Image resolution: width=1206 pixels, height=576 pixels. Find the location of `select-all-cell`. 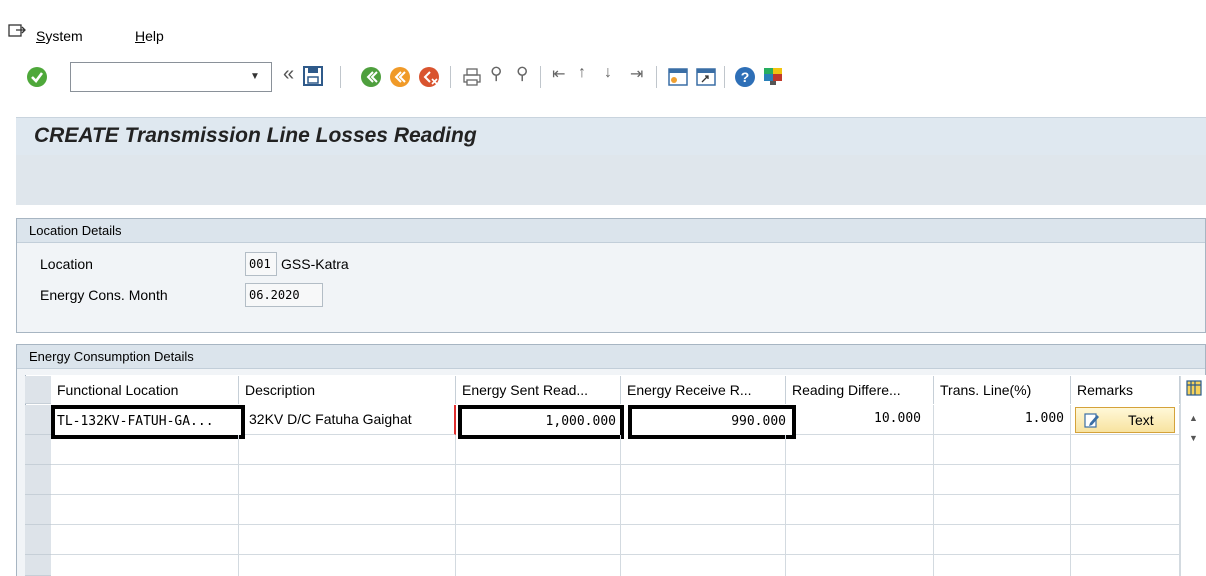

select-all-cell is located at coordinates (38, 390).